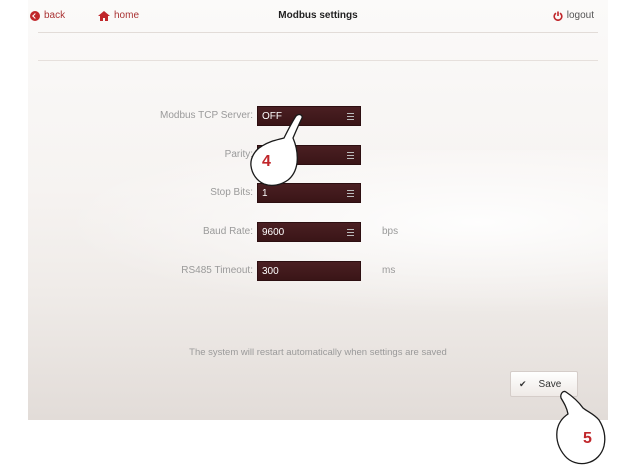 The image size is (635, 466). What do you see at coordinates (270, 271) in the screenshot?
I see `rs485-timeout-value: 300` at bounding box center [270, 271].